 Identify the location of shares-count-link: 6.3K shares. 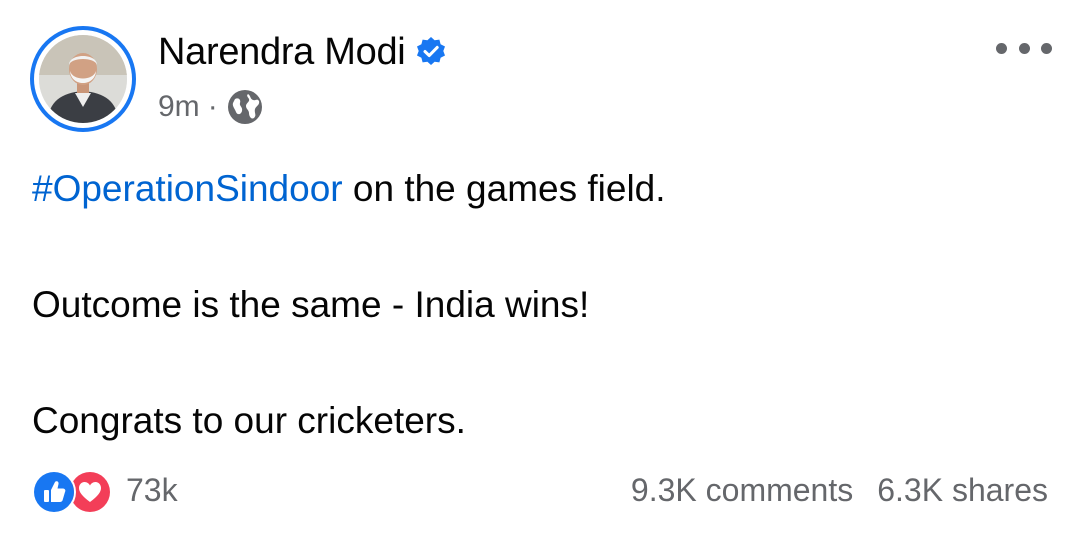
(962, 490).